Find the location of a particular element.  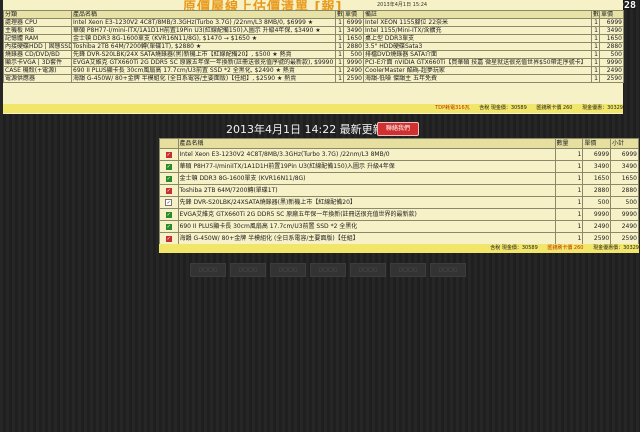

row-price2: 2590 is located at coordinates (611, 78).